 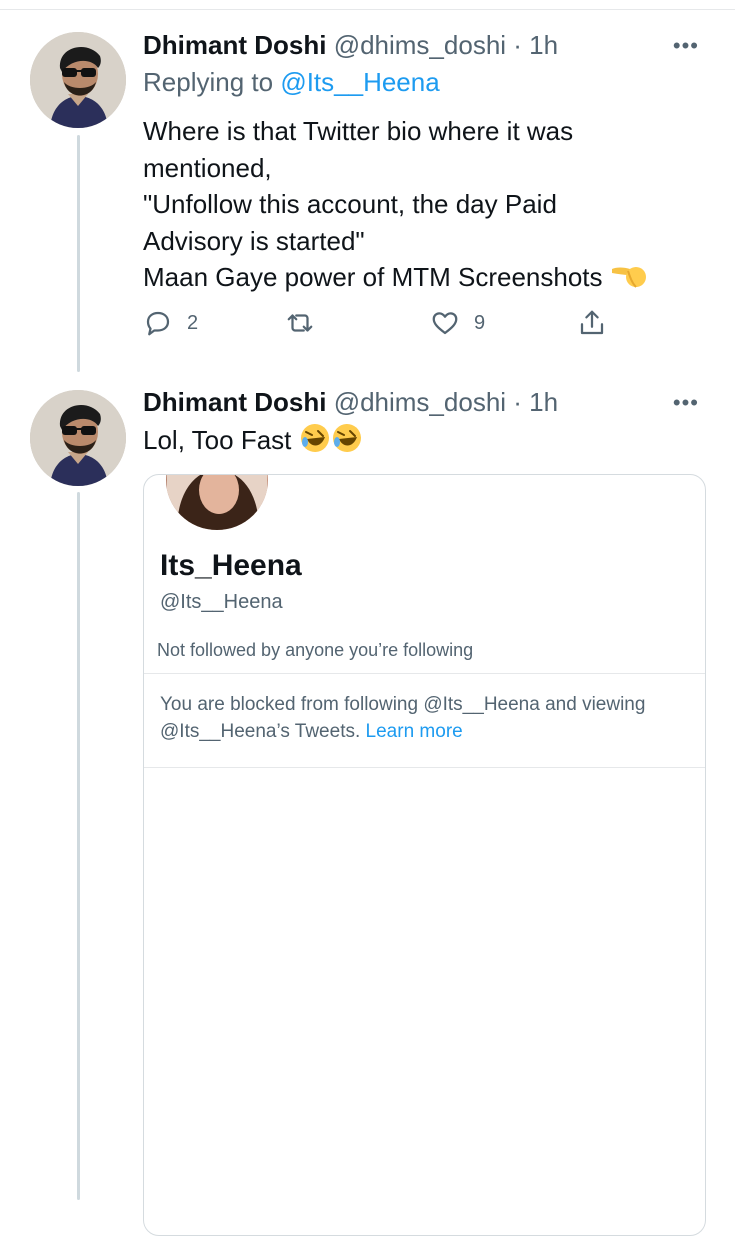 I want to click on retweet-button, so click(x=307, y=323).